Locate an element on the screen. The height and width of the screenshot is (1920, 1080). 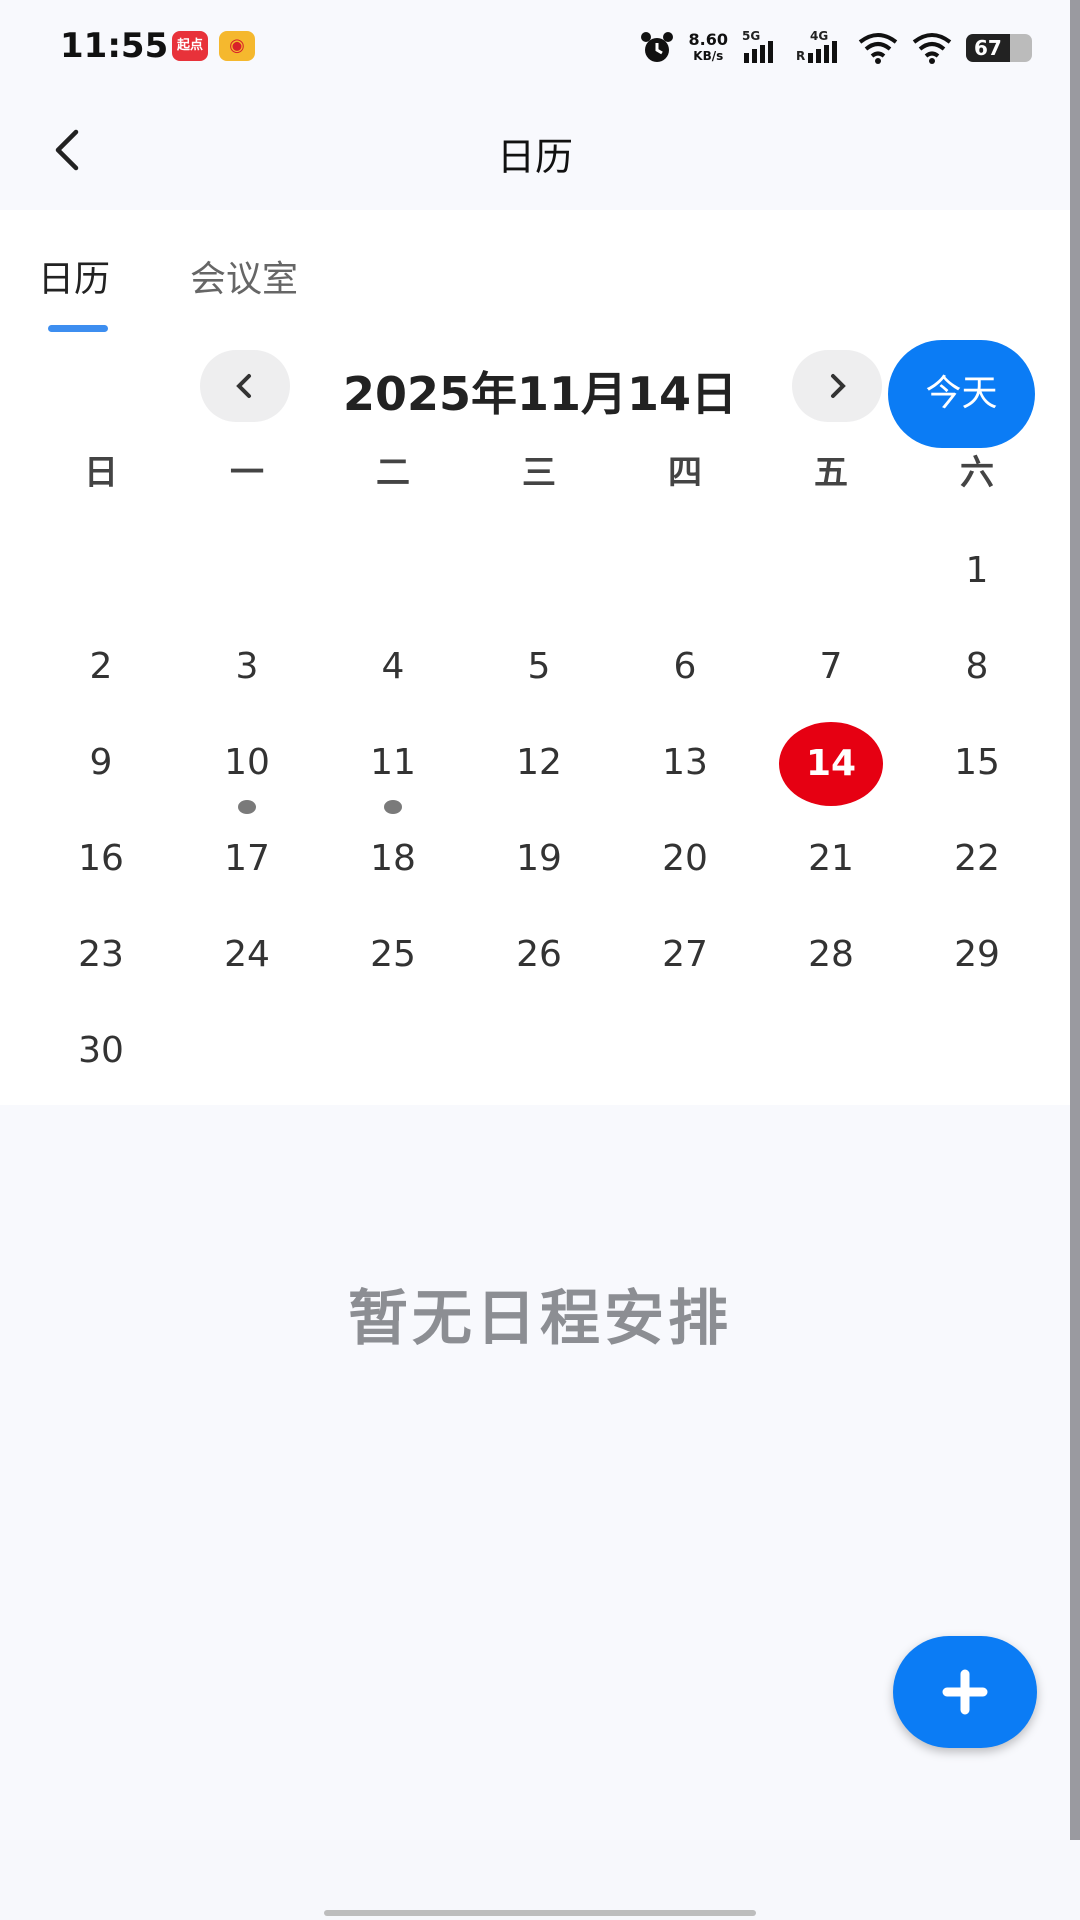
signal-4g-icon: 4G R is located at coordinates (820, 46).